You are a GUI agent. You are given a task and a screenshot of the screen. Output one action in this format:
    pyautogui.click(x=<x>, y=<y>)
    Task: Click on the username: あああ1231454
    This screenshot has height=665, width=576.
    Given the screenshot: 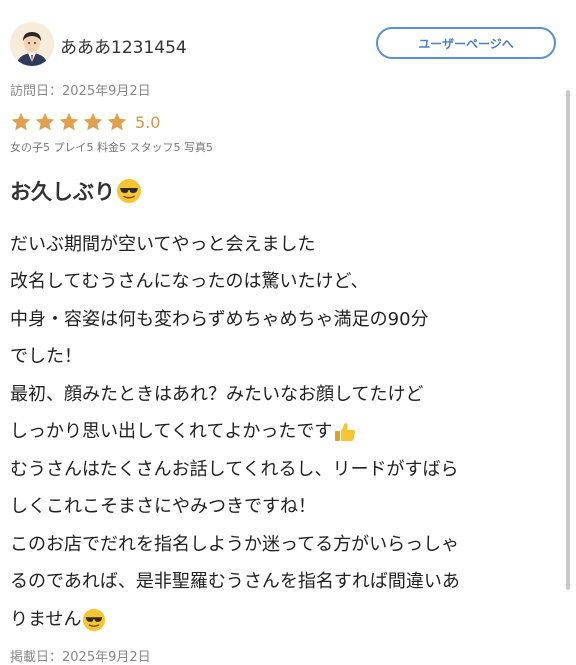 What is the action you would take?
    pyautogui.click(x=123, y=48)
    